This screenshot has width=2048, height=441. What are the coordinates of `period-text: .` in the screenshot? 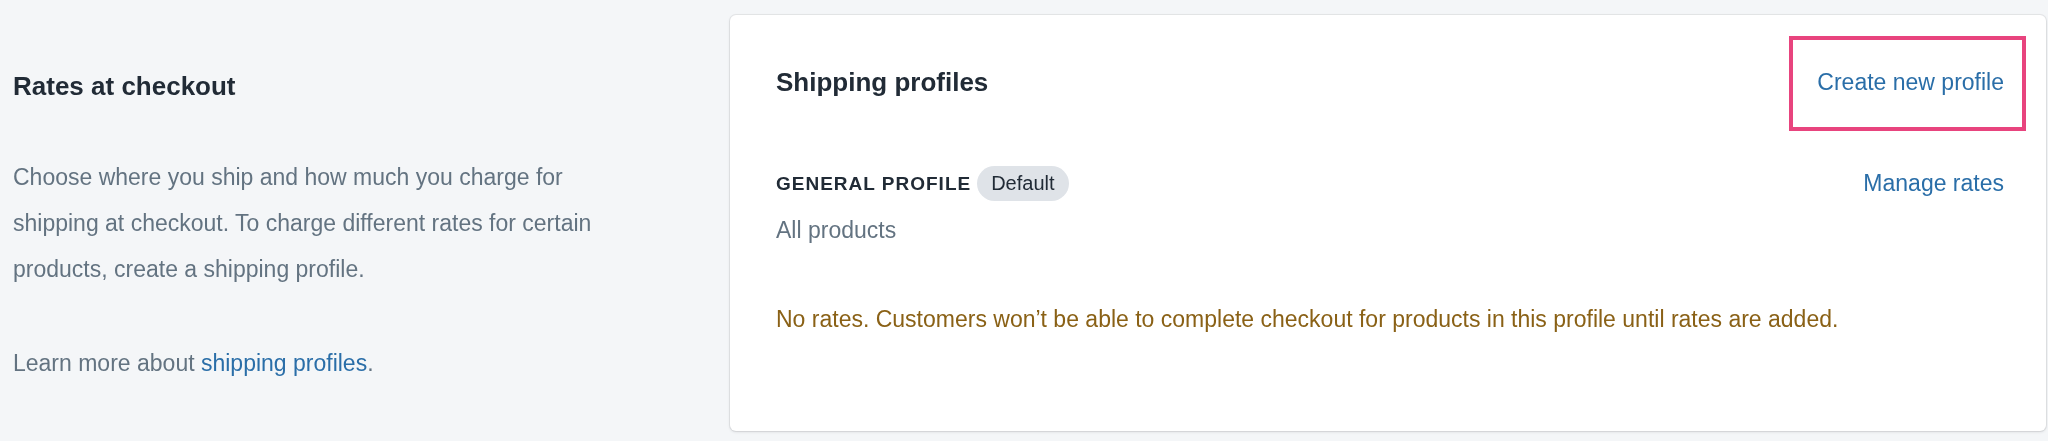 It's located at (370, 363).